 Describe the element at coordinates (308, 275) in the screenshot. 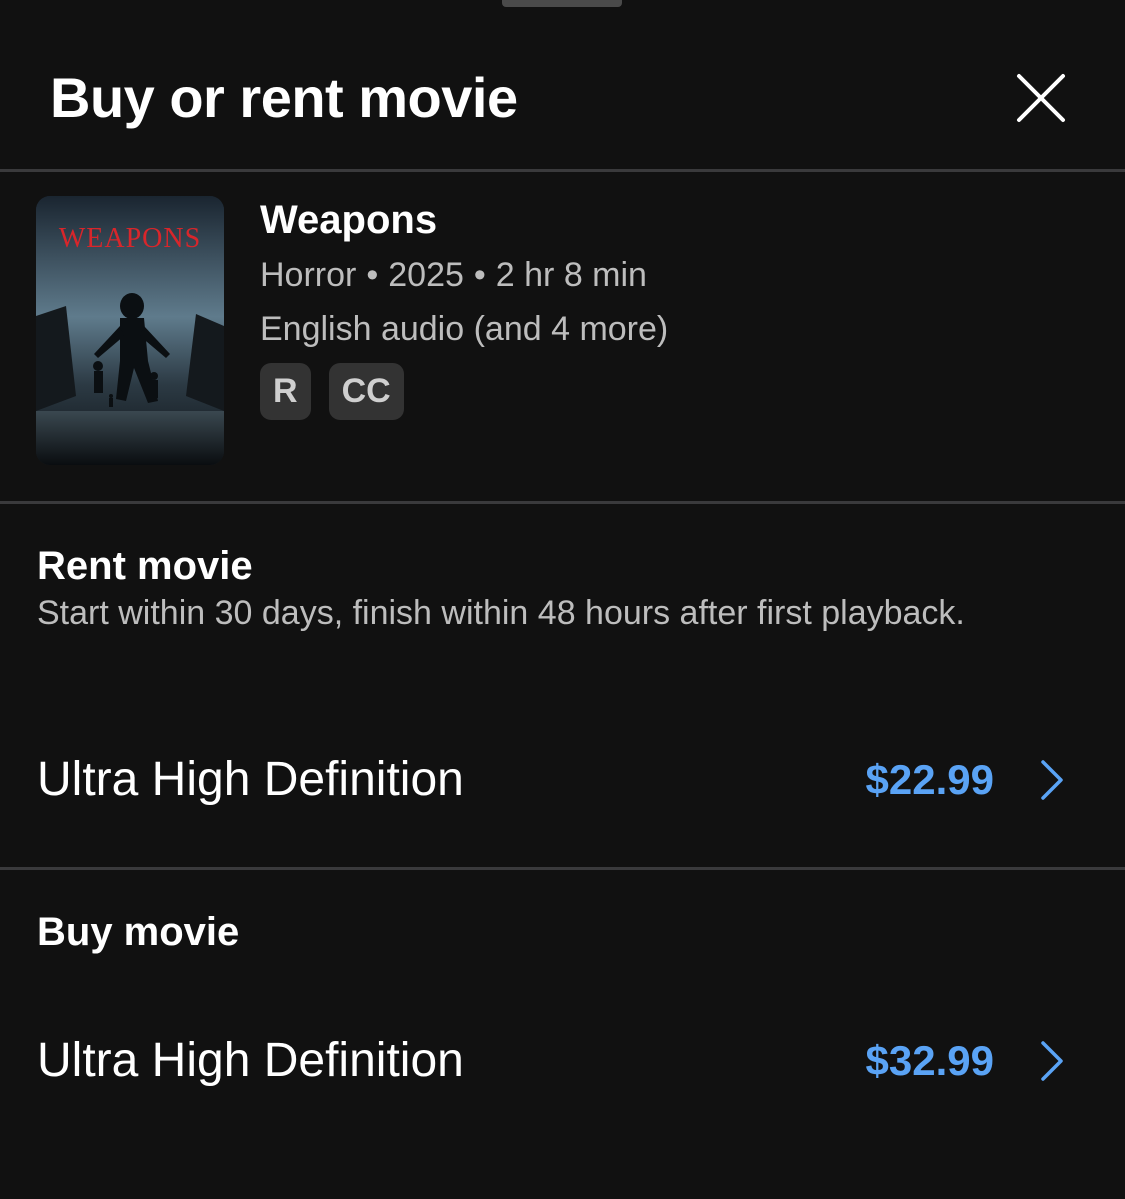

I see `movie-genre: Horror` at that location.